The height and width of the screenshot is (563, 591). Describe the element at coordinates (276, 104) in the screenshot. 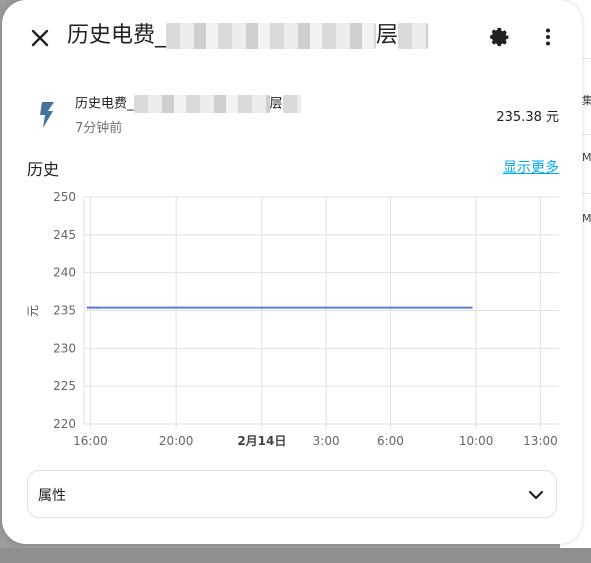

I see `entity-name-suffix: 层` at that location.